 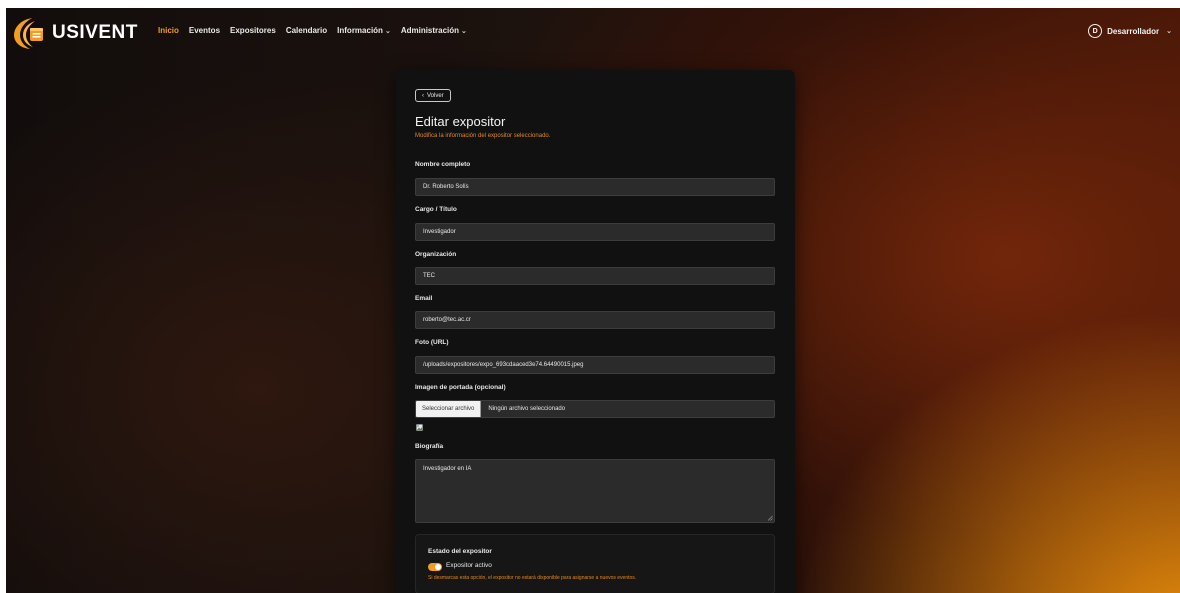 I want to click on nav-item-administracion: Administración ⌄, so click(x=434, y=30).